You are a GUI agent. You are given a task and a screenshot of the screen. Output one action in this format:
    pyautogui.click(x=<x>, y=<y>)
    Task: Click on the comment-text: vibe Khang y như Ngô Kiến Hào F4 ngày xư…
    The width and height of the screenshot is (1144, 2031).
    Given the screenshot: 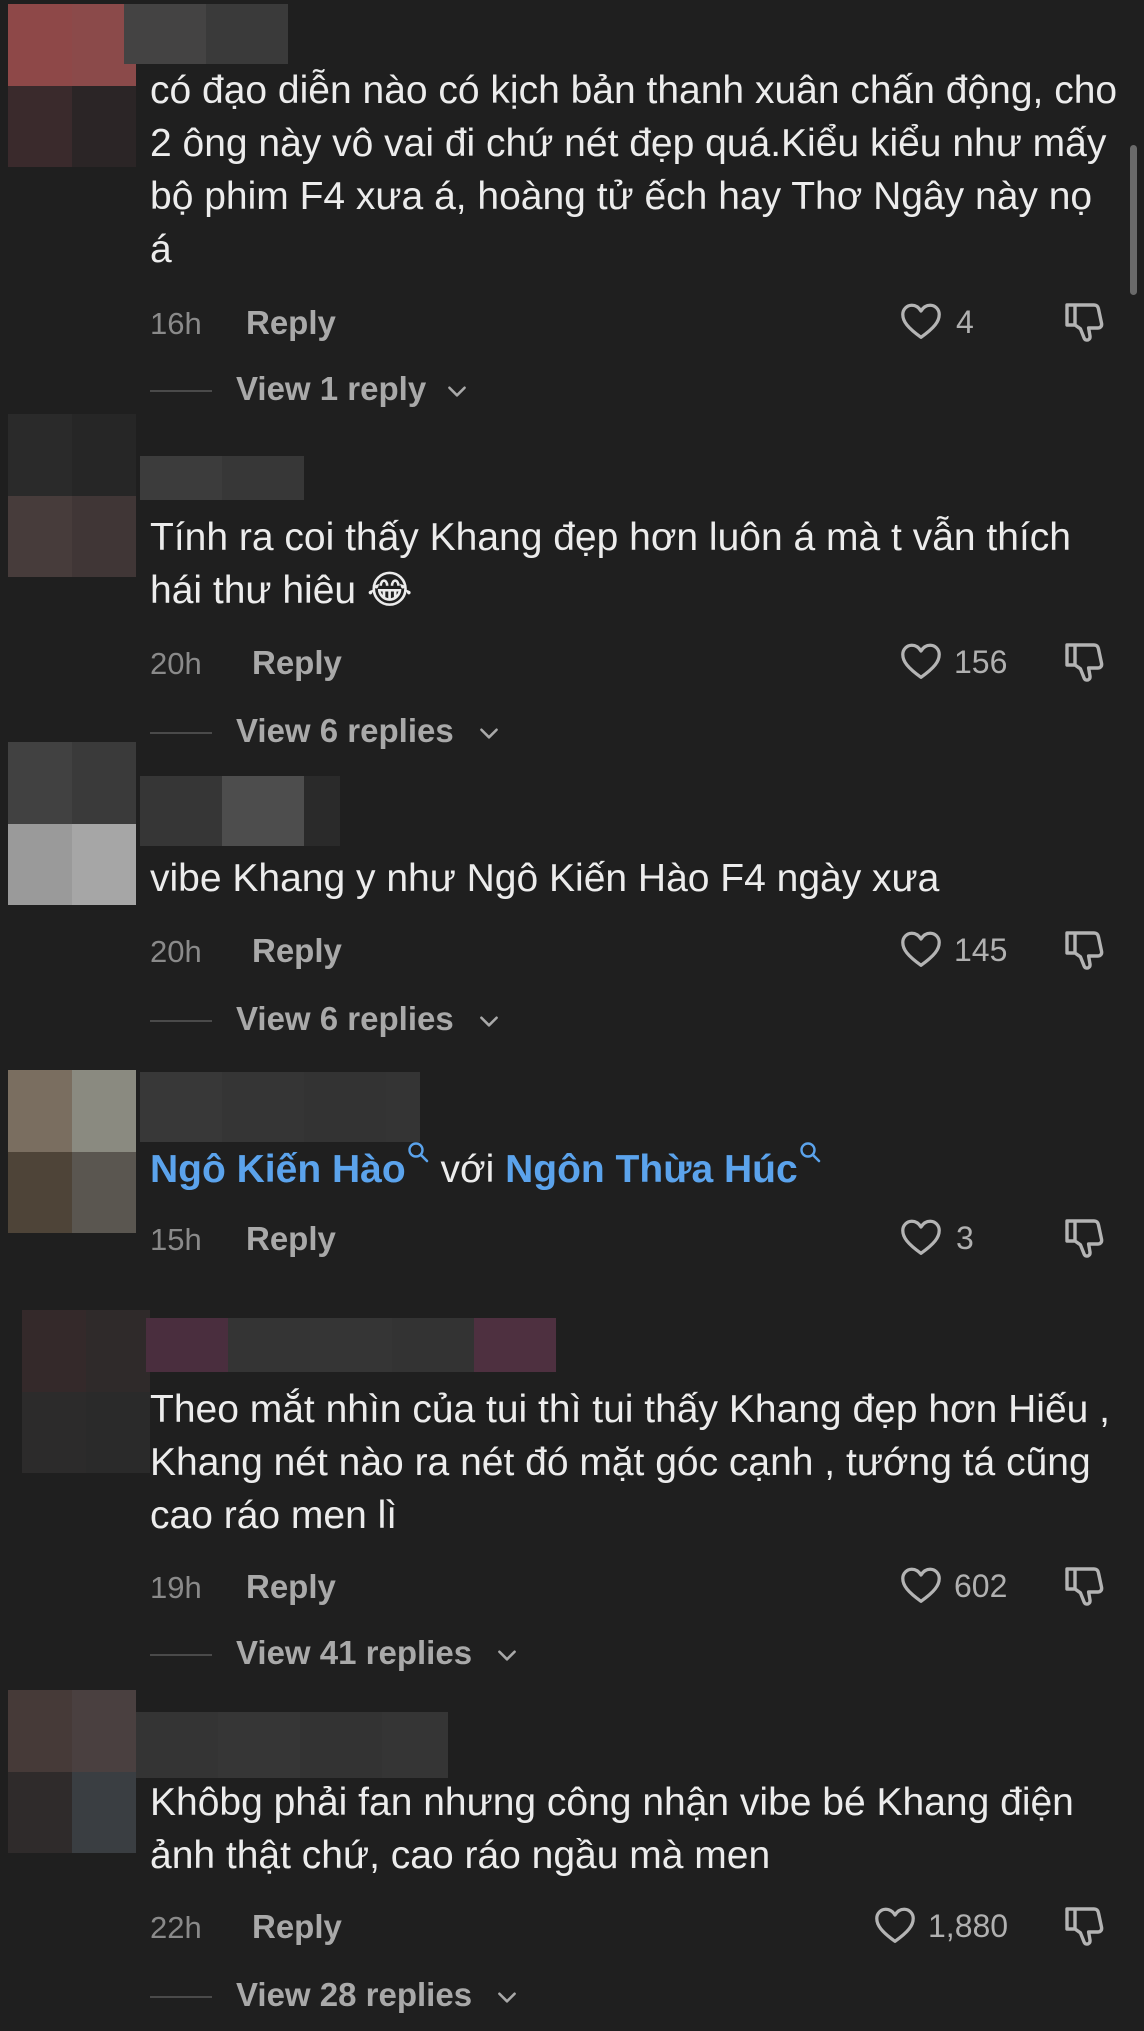 What is the action you would take?
    pyautogui.click(x=545, y=878)
    